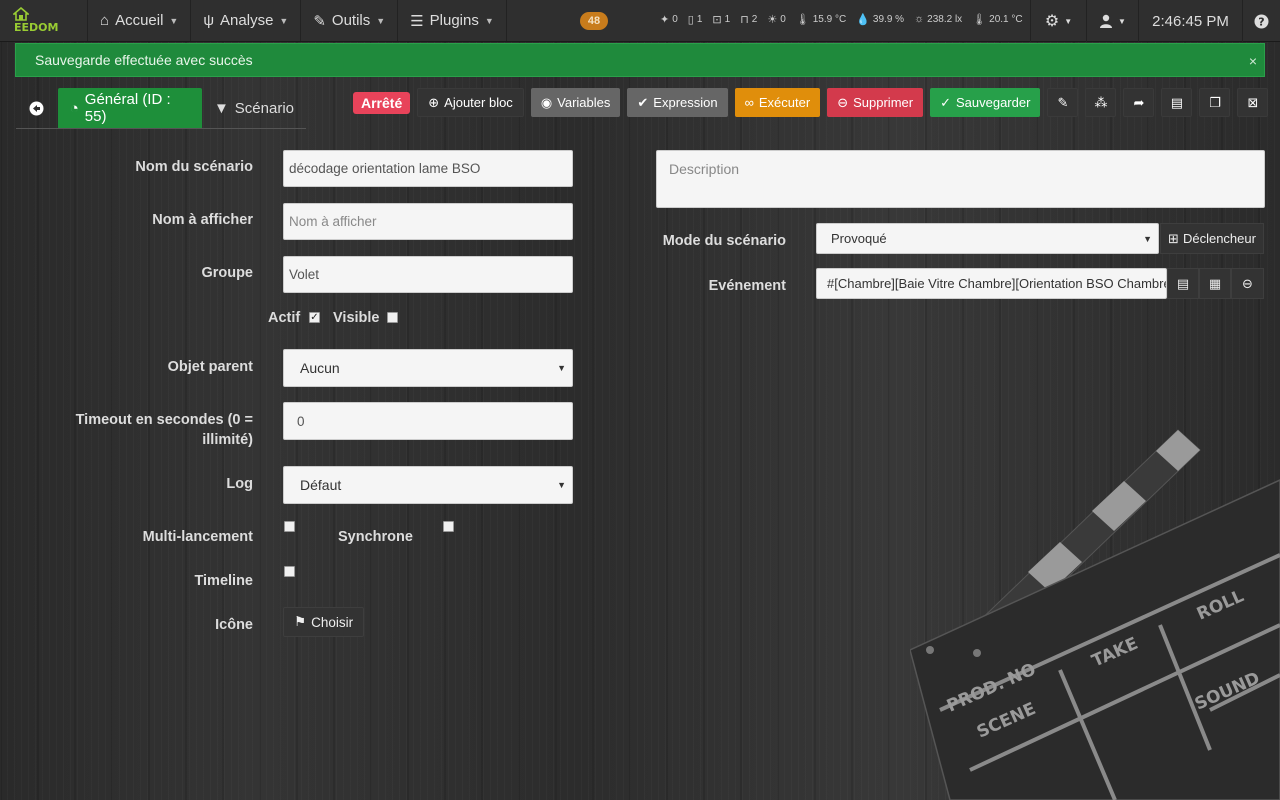 The width and height of the screenshot is (1280, 800). What do you see at coordinates (392, 317) in the screenshot?
I see `visible-checkbox` at bounding box center [392, 317].